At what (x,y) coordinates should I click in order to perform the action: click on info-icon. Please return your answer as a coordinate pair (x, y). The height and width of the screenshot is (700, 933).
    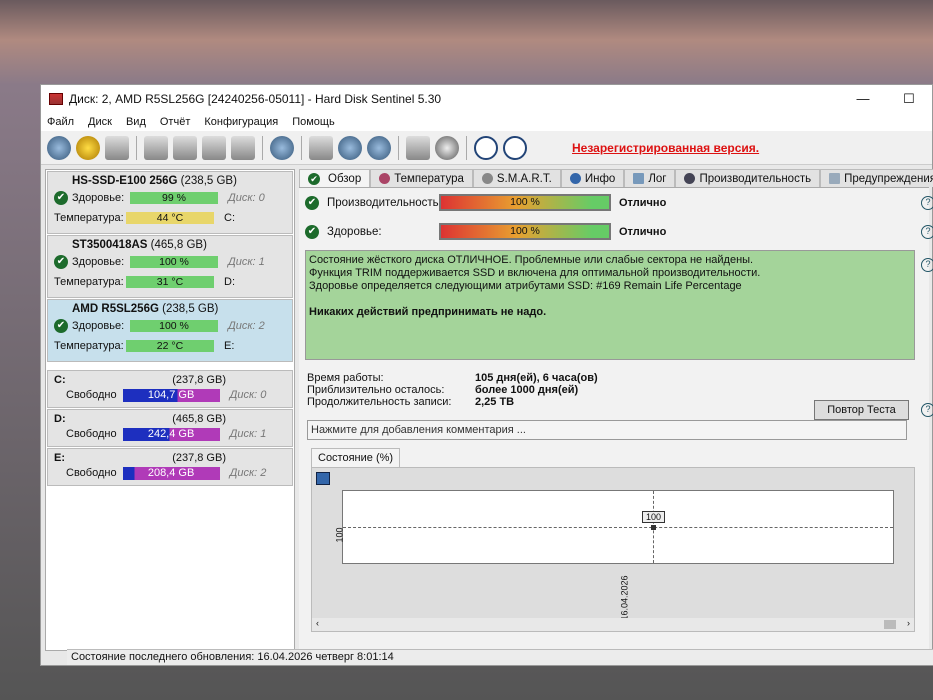
    Looking at the image, I should click on (515, 147).